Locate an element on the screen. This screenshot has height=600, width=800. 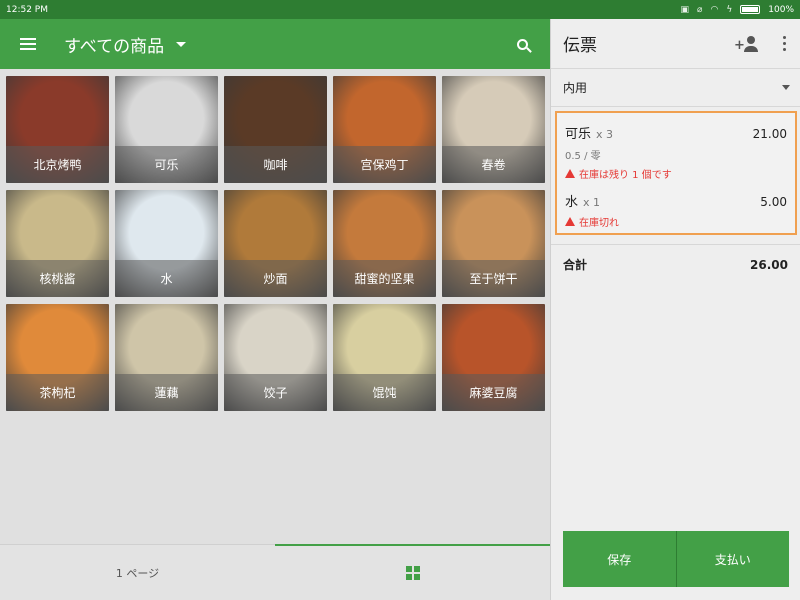
product-label: 至于饼干 is located at coordinates (493, 278).